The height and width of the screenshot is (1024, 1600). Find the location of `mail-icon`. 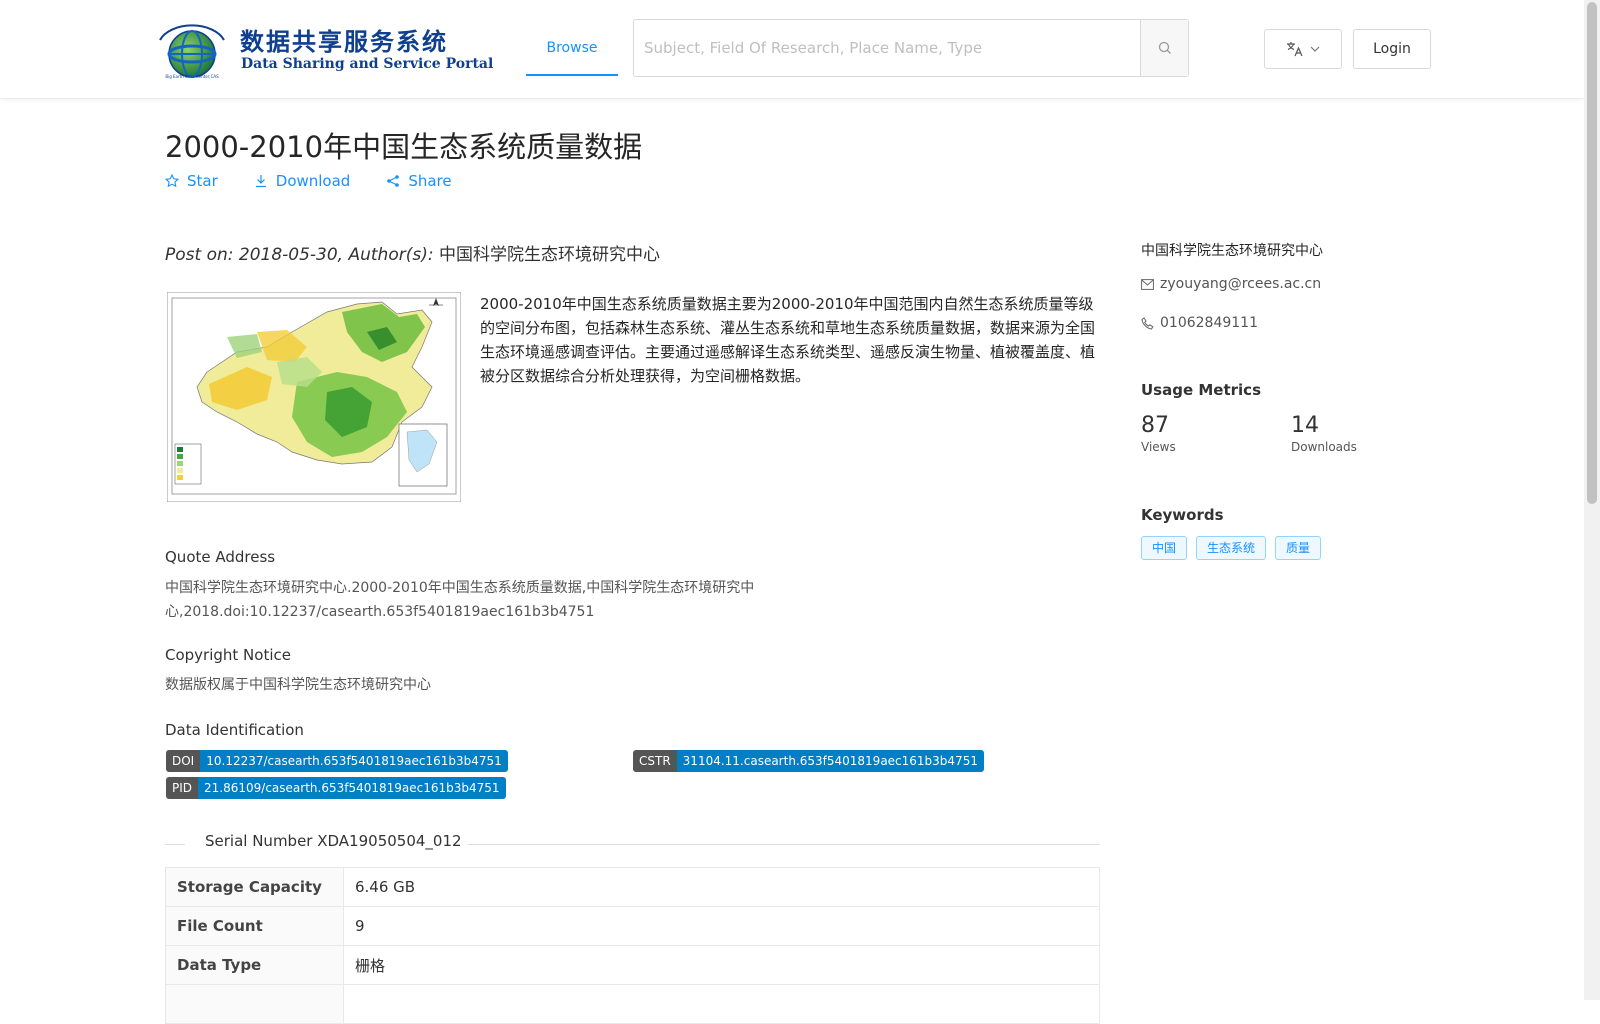

mail-icon is located at coordinates (1147, 284).